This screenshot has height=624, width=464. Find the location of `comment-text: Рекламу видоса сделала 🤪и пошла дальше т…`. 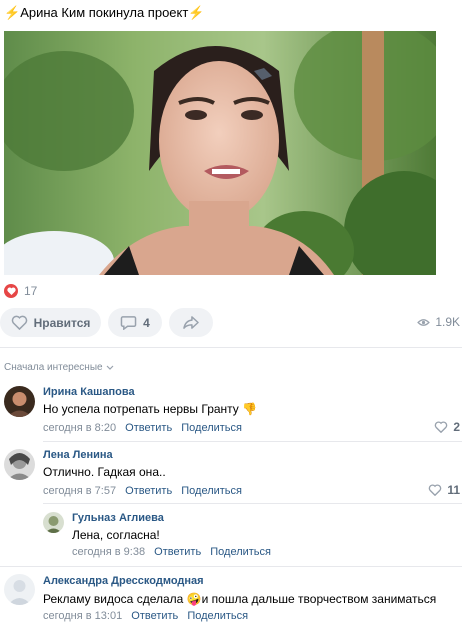

comment-text: Рекламу видоса сделала 🤪и пошла дальше т… is located at coordinates (240, 599).